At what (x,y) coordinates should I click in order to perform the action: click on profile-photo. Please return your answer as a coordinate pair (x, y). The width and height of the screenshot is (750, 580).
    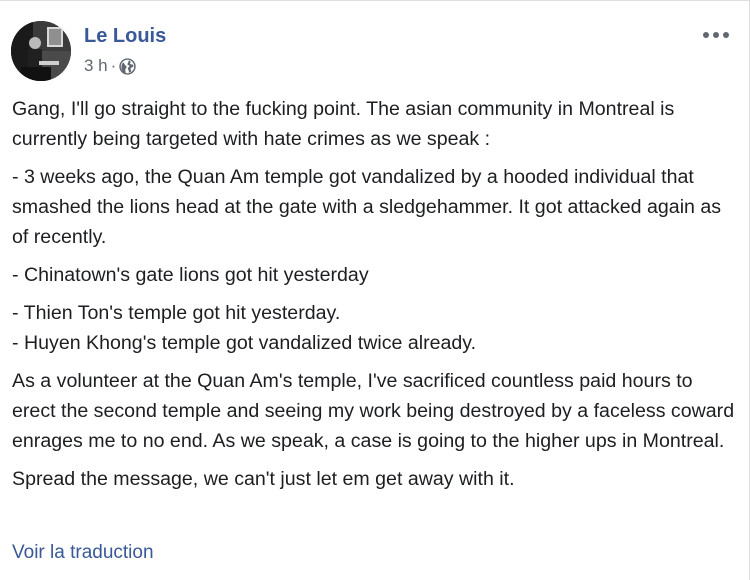
    Looking at the image, I should click on (41, 51).